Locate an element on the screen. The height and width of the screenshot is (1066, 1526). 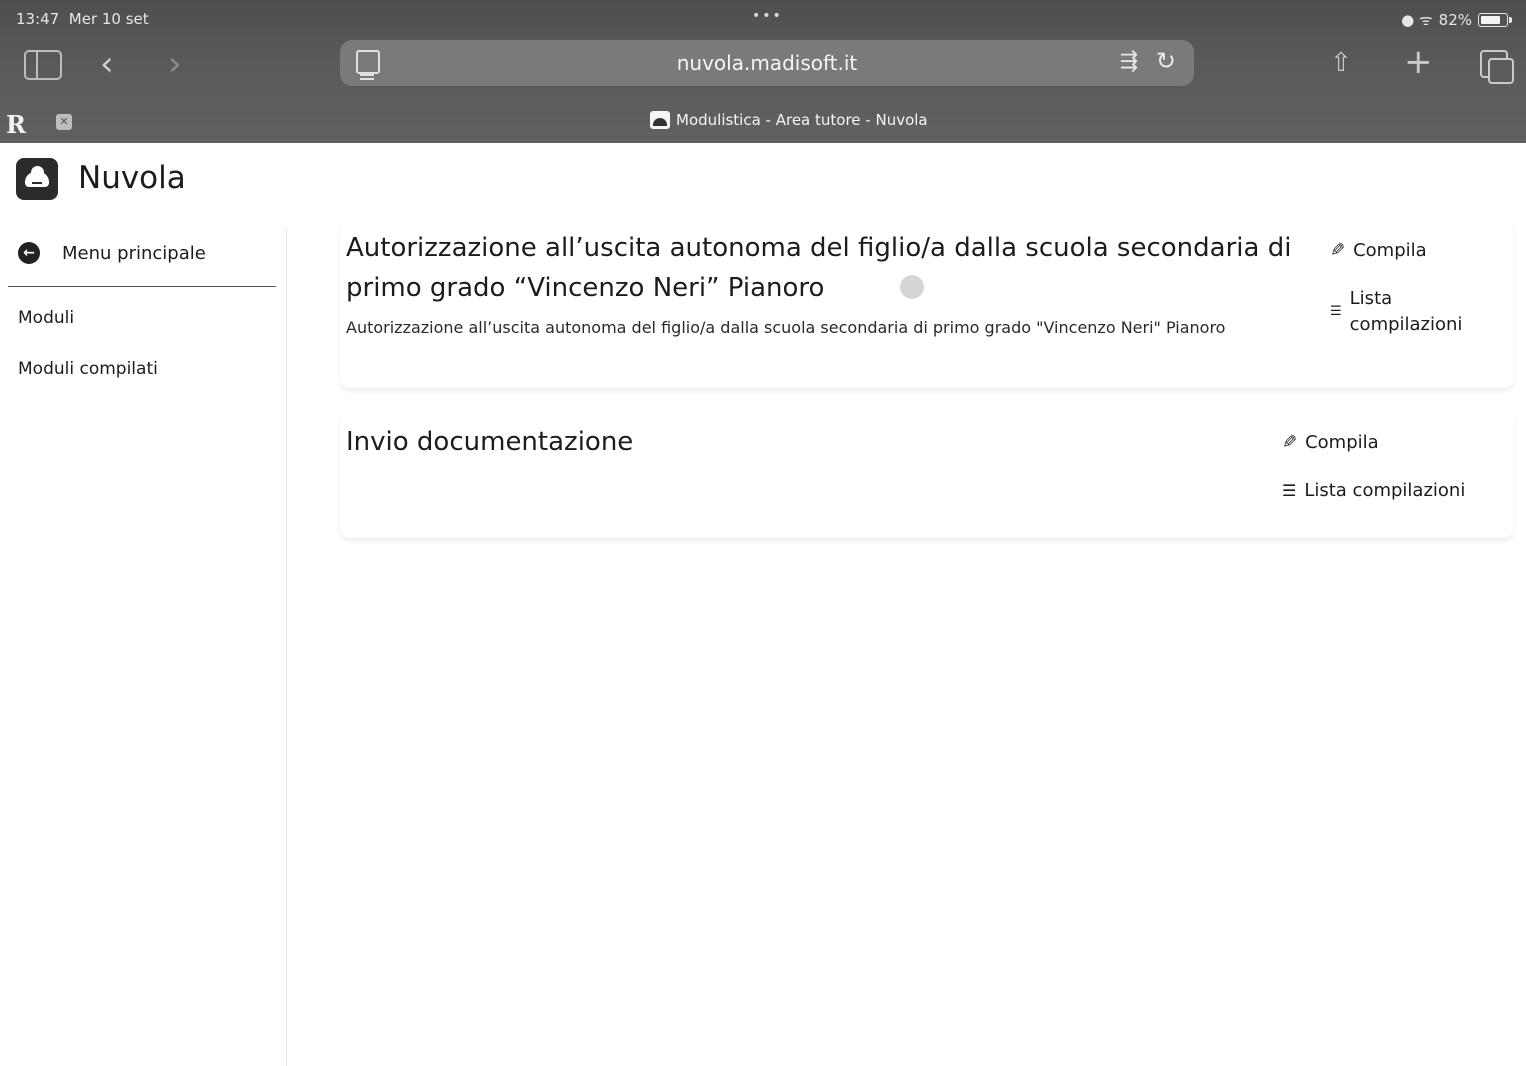
tab-close-icon: ✕ is located at coordinates (64, 122).